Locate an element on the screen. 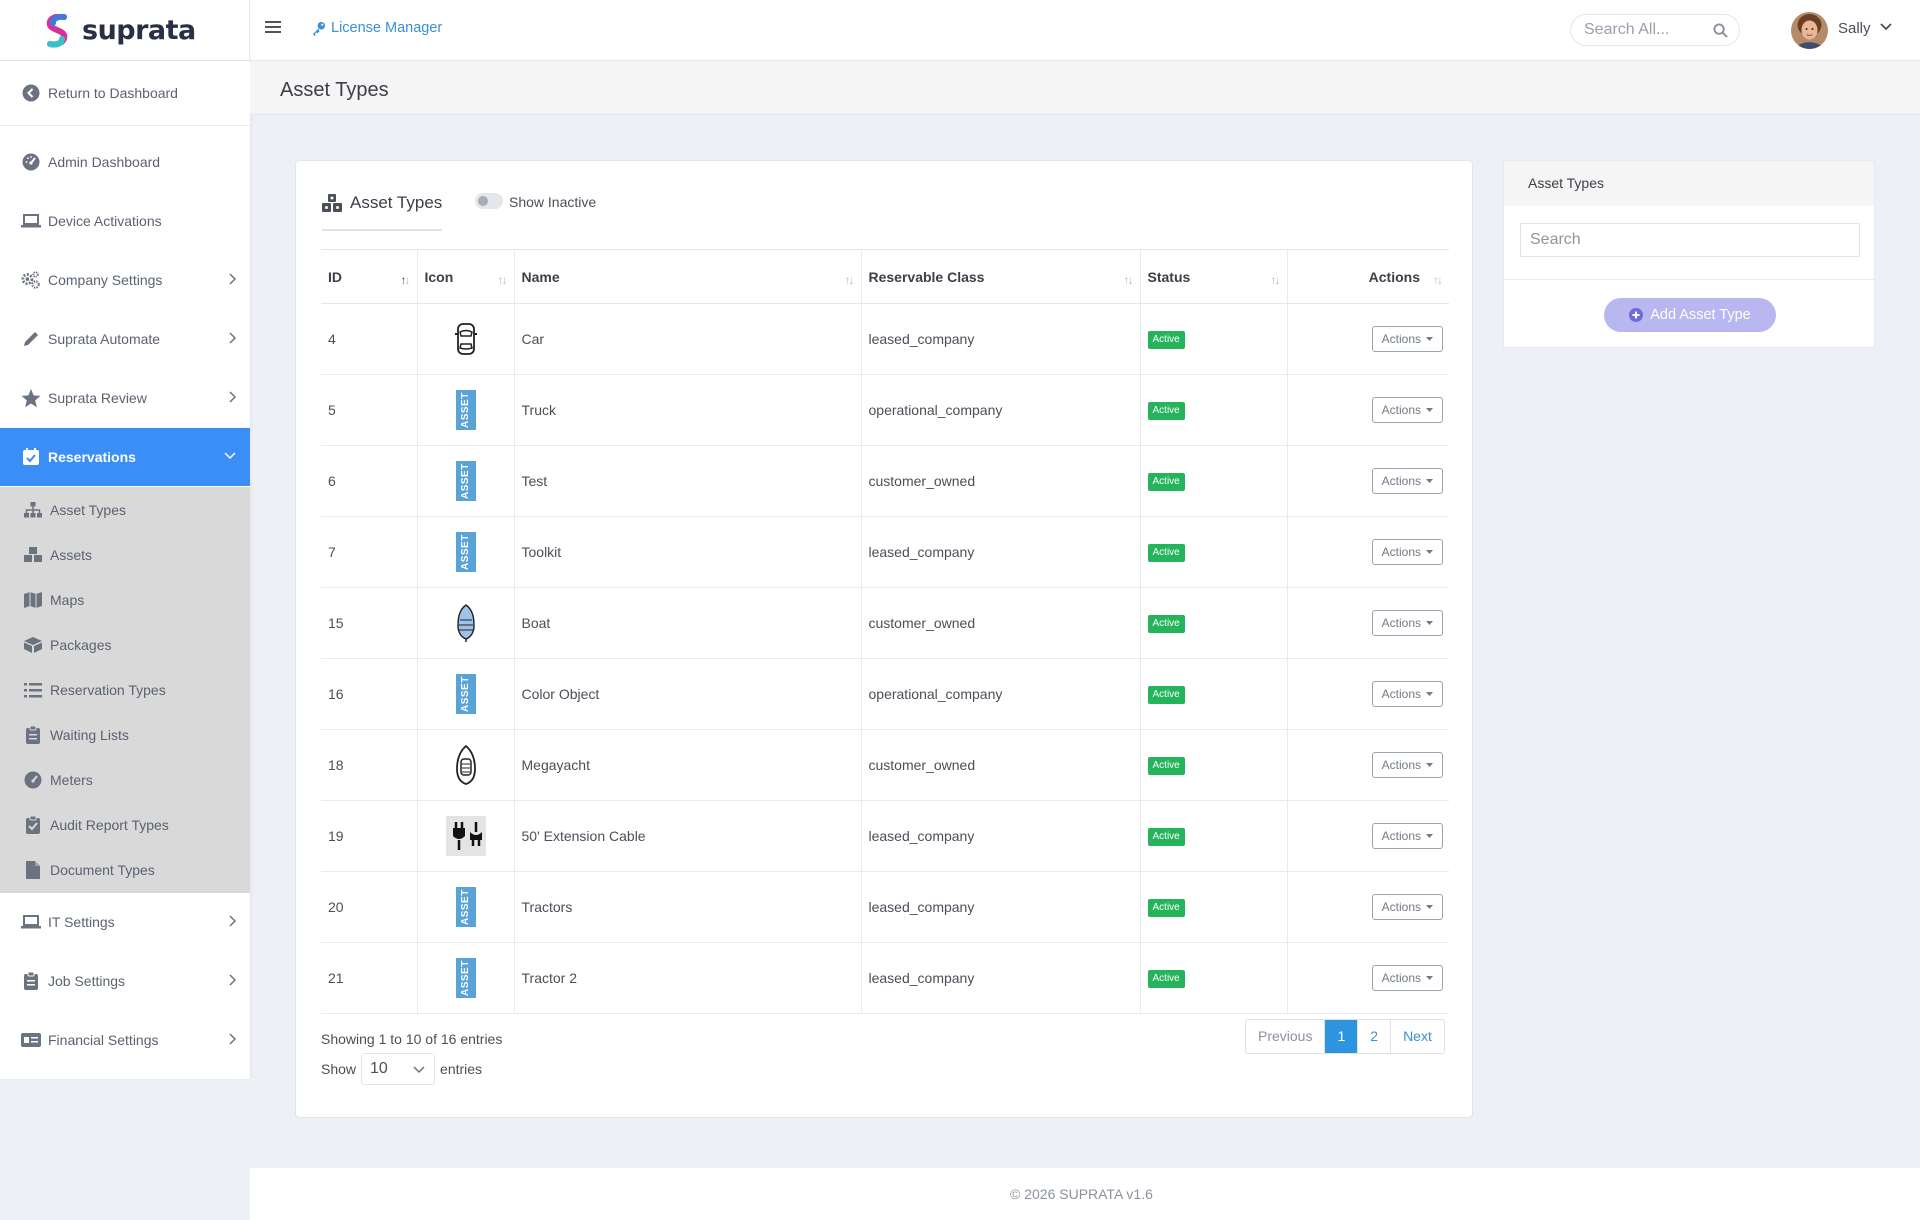 This screenshot has width=1920, height=1220. column-header-reservable-class: Reservable Class ↑↓ is located at coordinates (1000, 276).